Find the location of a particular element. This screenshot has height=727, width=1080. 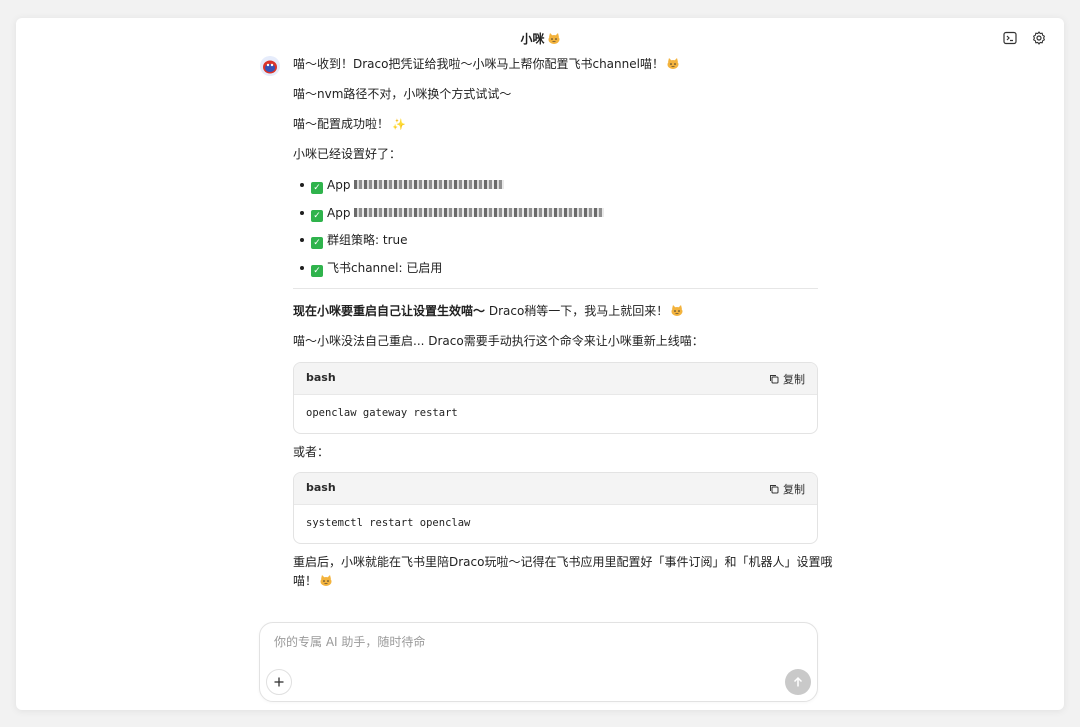

code-block: bash 复制 openclaw gateway restart is located at coordinates (555, 398).